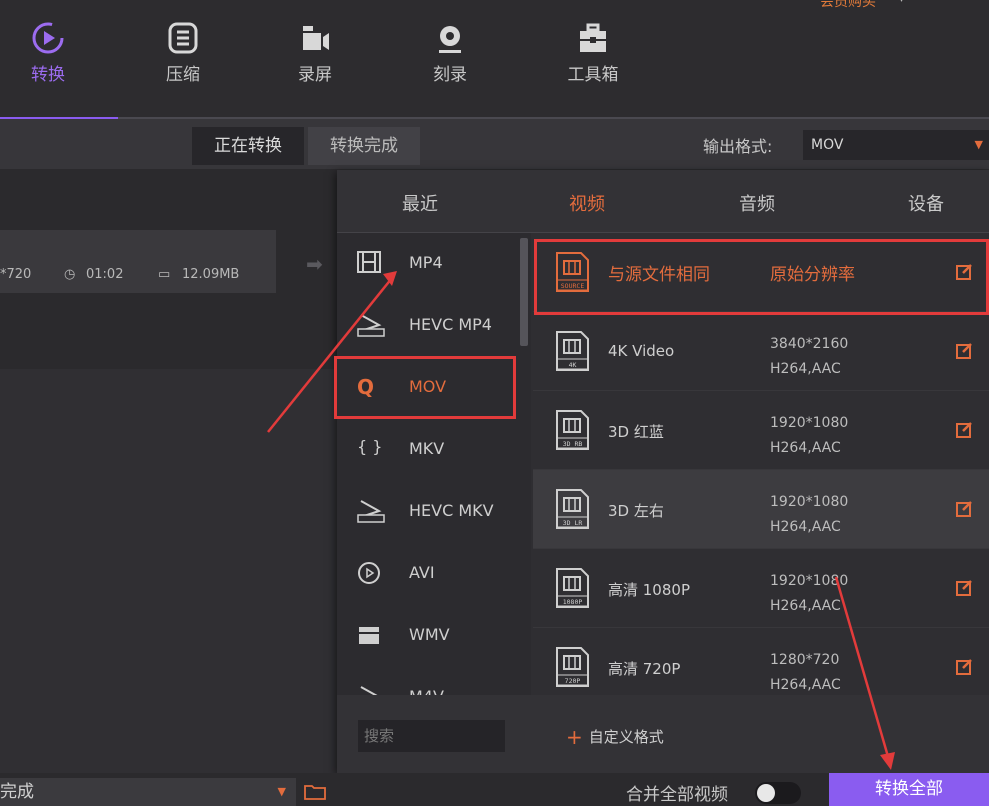 The width and height of the screenshot is (989, 806). I want to click on nav-convert: 转换, so click(48, 52).